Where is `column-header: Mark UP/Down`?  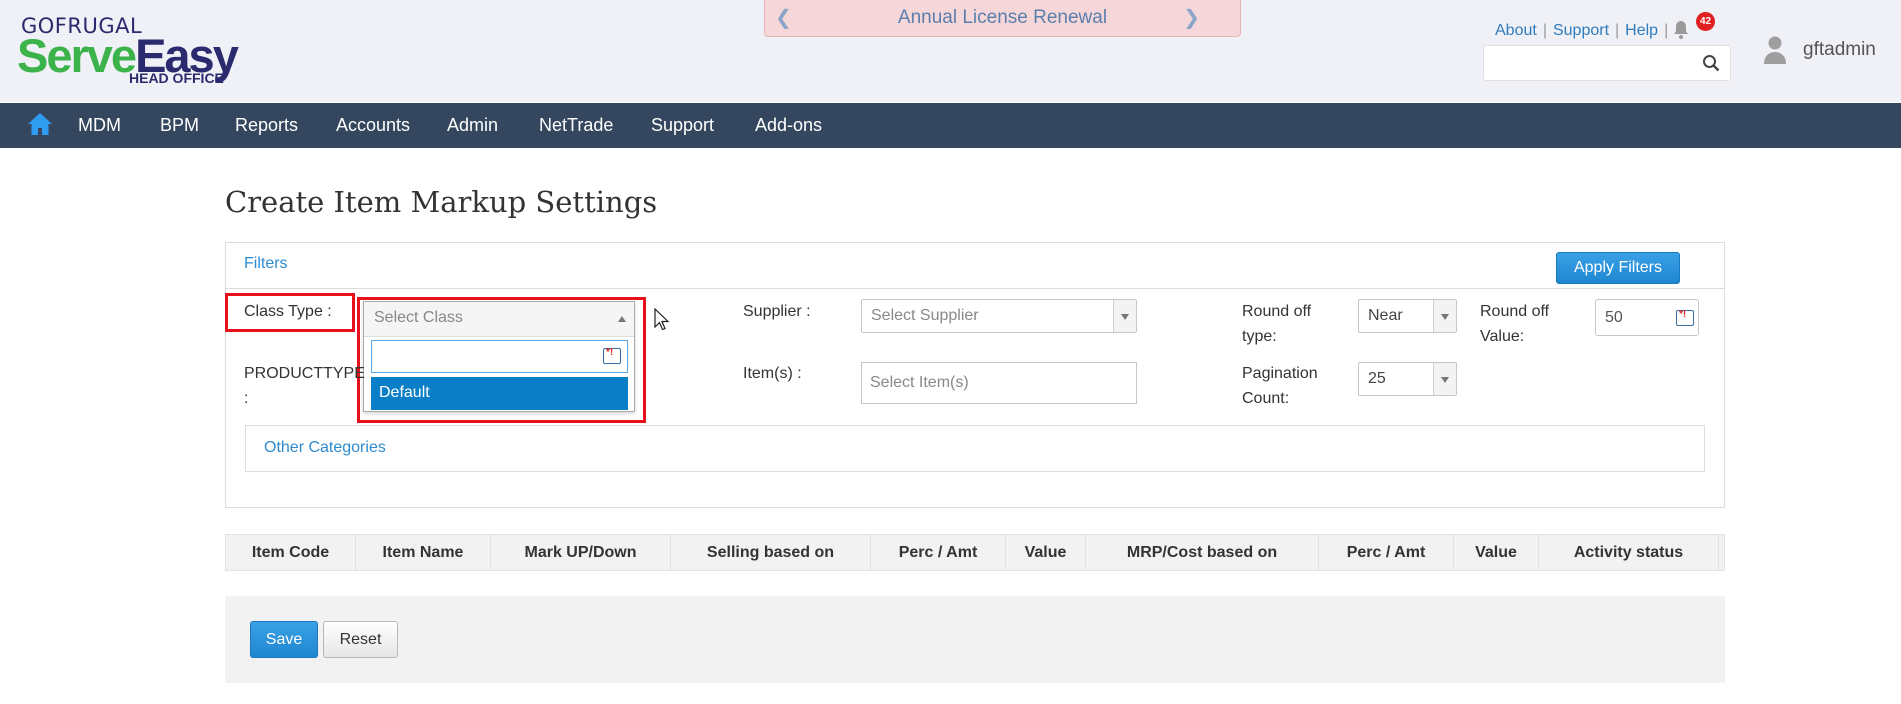
column-header: Mark UP/Down is located at coordinates (581, 552).